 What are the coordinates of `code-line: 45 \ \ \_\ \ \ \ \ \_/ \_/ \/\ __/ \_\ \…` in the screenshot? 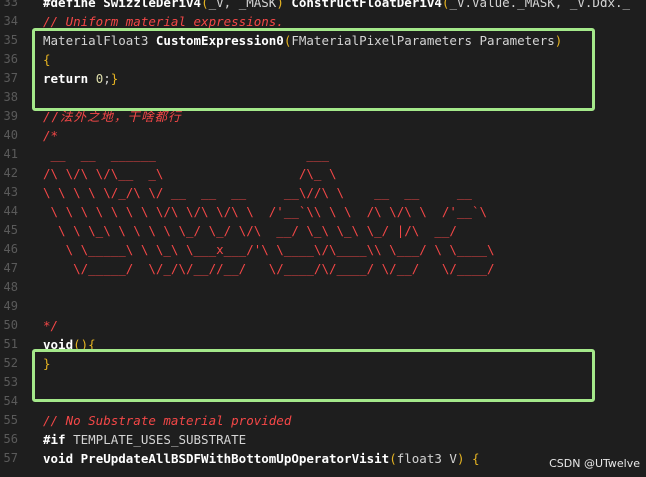 It's located at (323, 230).